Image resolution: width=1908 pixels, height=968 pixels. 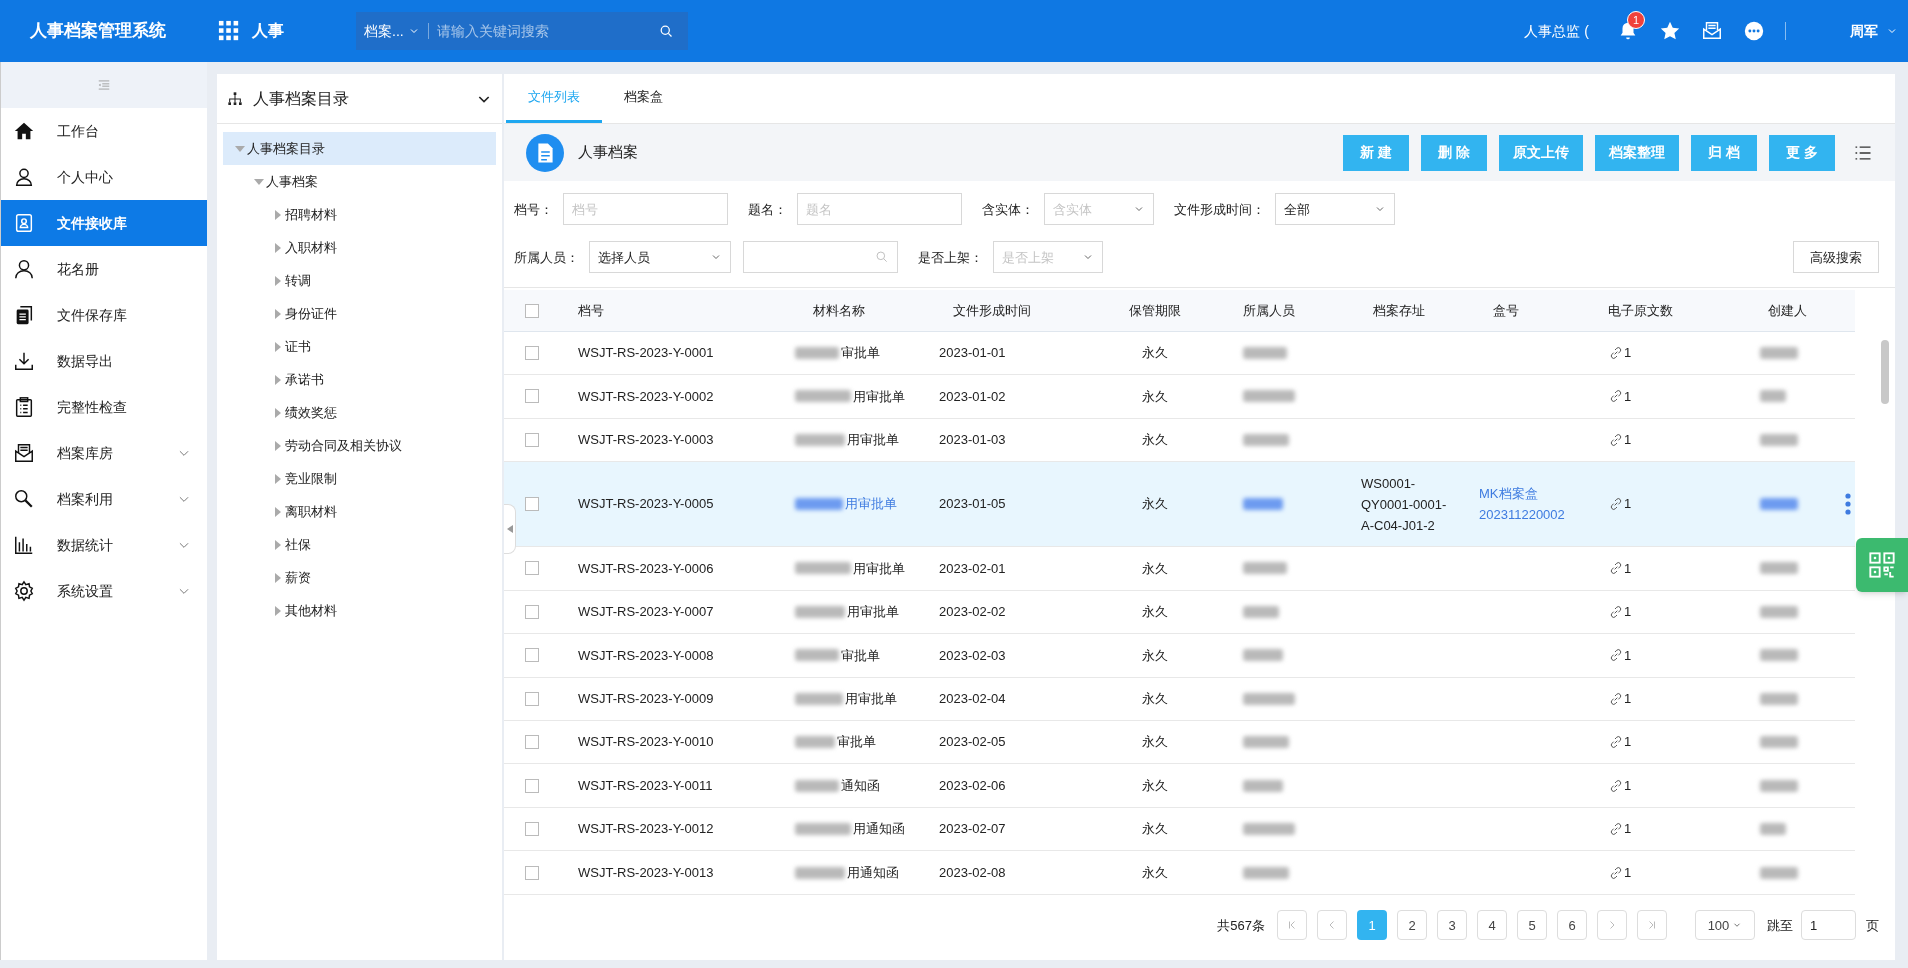 What do you see at coordinates (646, 353) in the screenshot?
I see `table-cell-text: WSJT-RS-2023-Y-0001` at bounding box center [646, 353].